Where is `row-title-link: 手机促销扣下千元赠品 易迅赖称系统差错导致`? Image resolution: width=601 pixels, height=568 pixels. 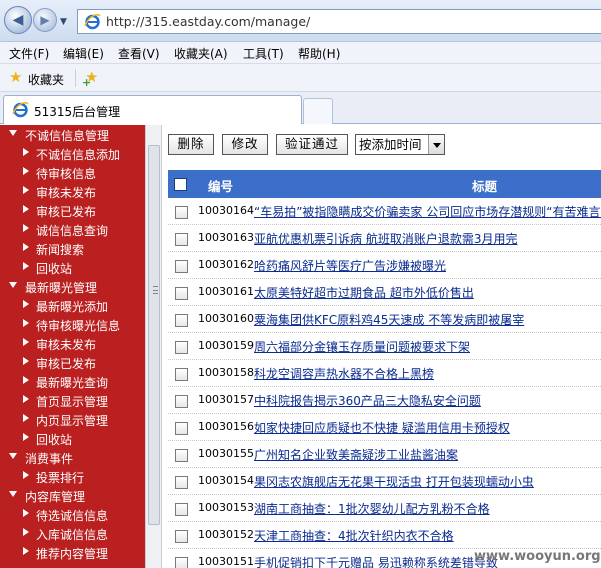
row-title-link: 手机促销扣下千元赠品 易迅赖称系统差错导致 is located at coordinates (376, 561).